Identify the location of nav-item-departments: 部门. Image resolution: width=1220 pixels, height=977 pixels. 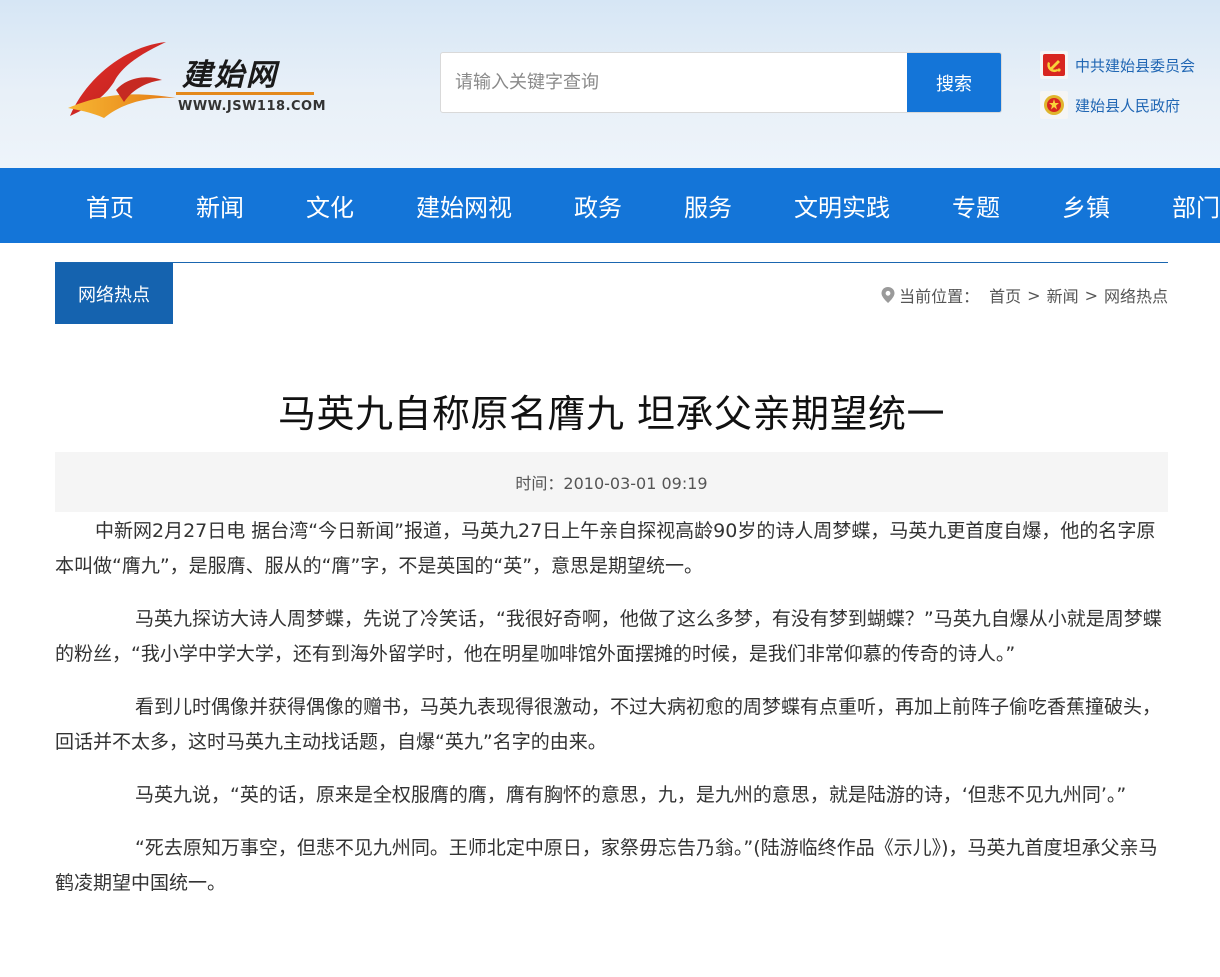
(1180, 205).